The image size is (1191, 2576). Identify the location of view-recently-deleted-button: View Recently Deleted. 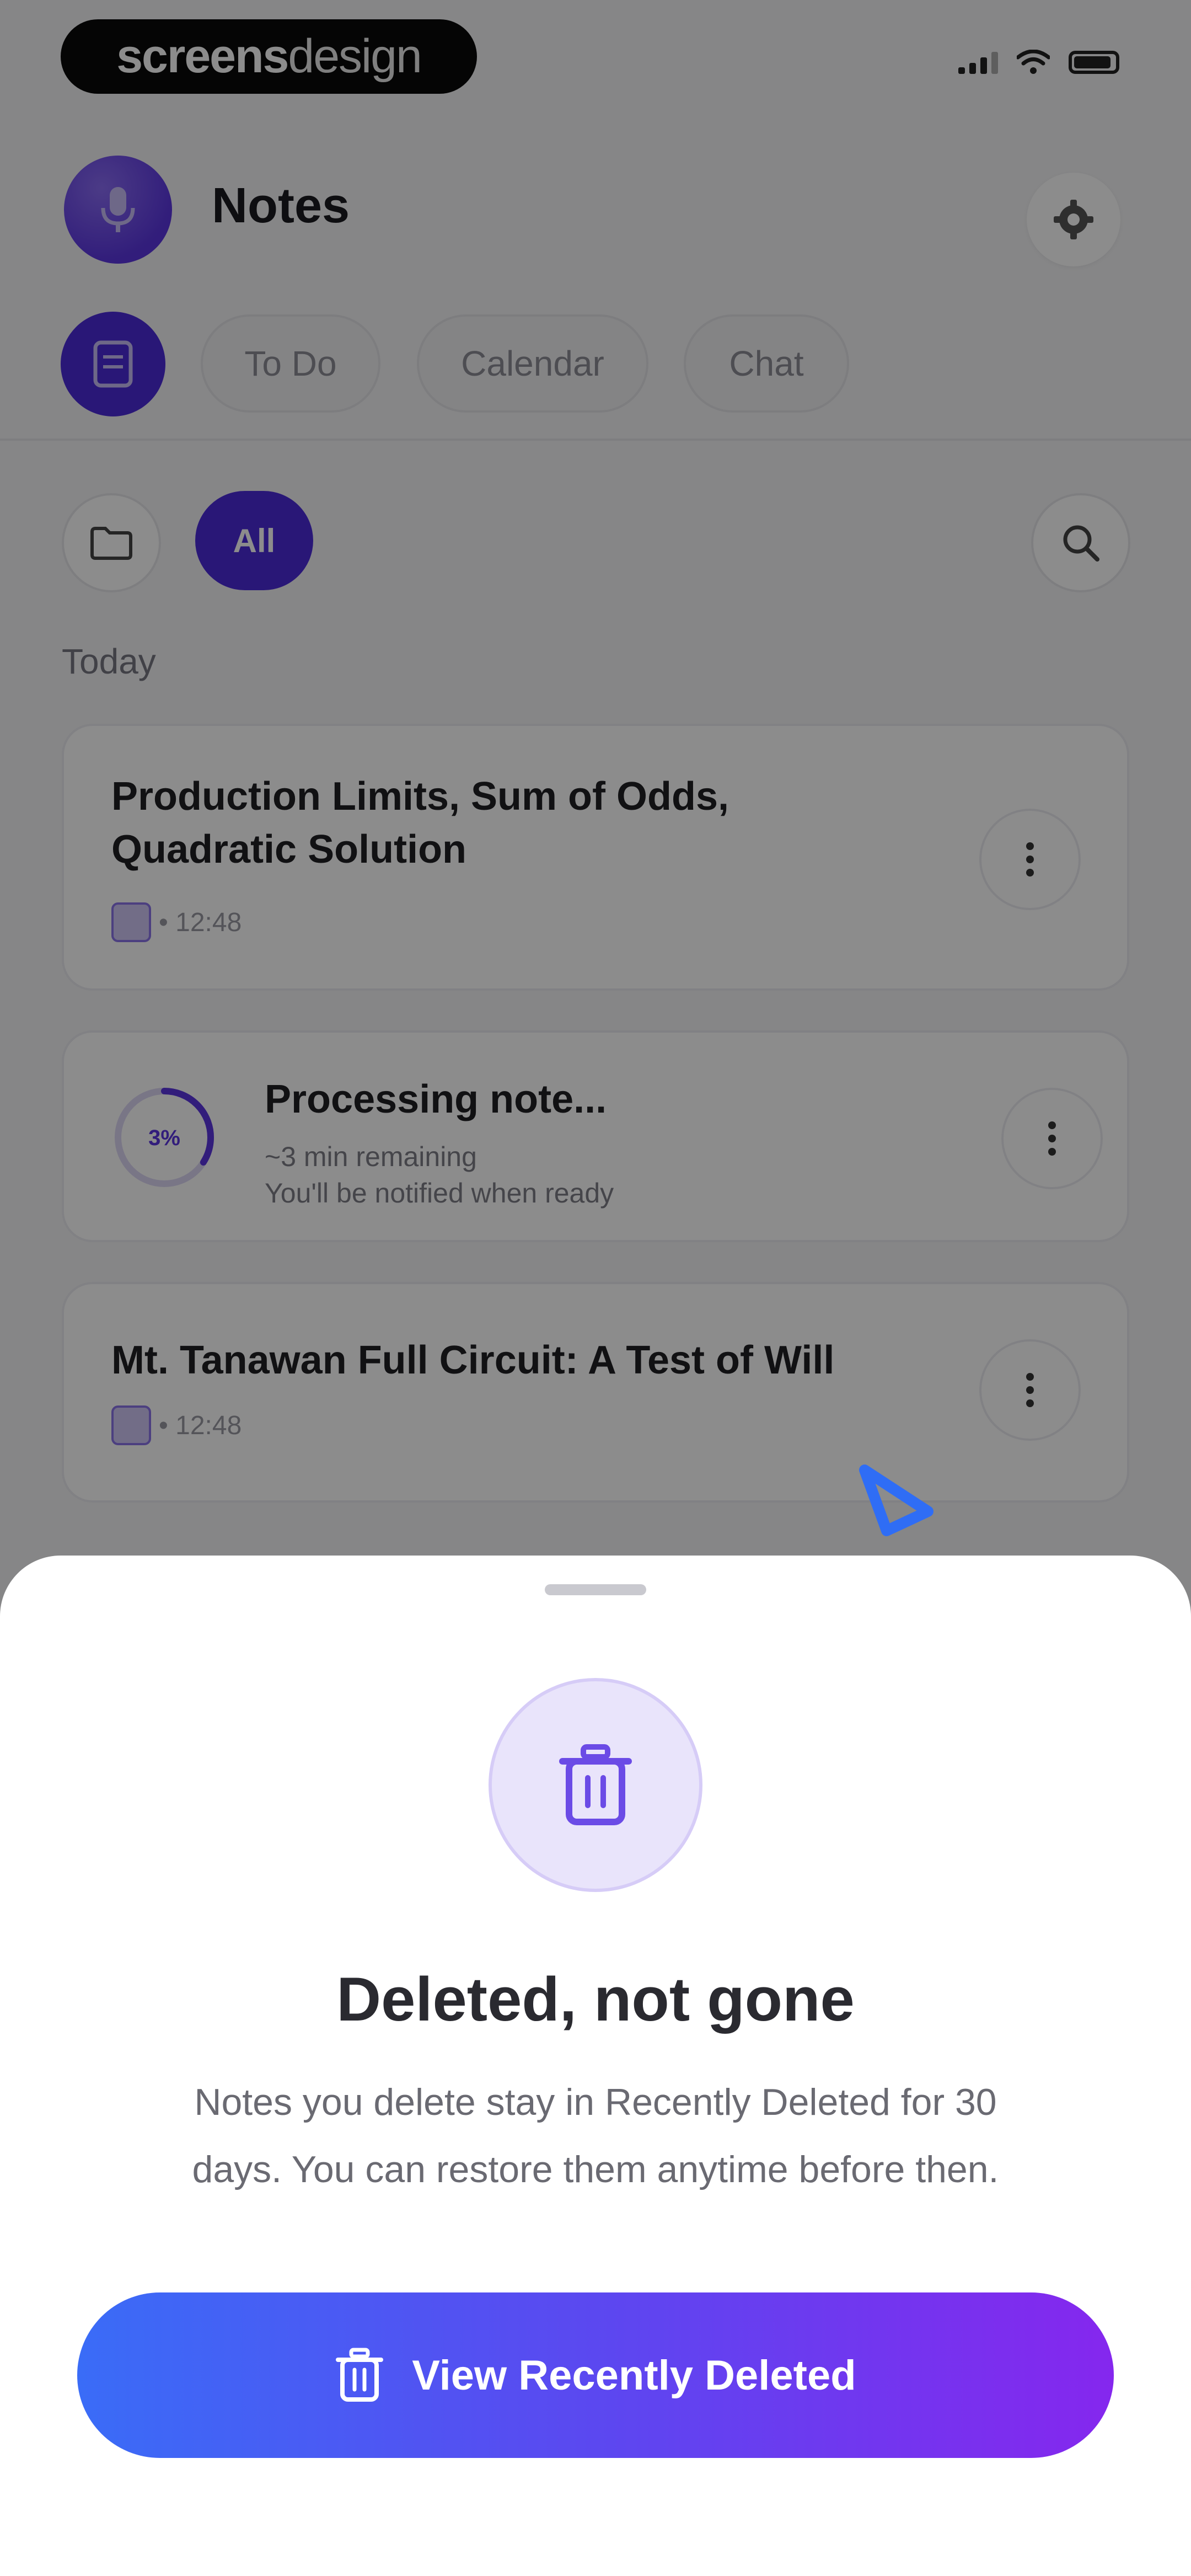
(595, 2375).